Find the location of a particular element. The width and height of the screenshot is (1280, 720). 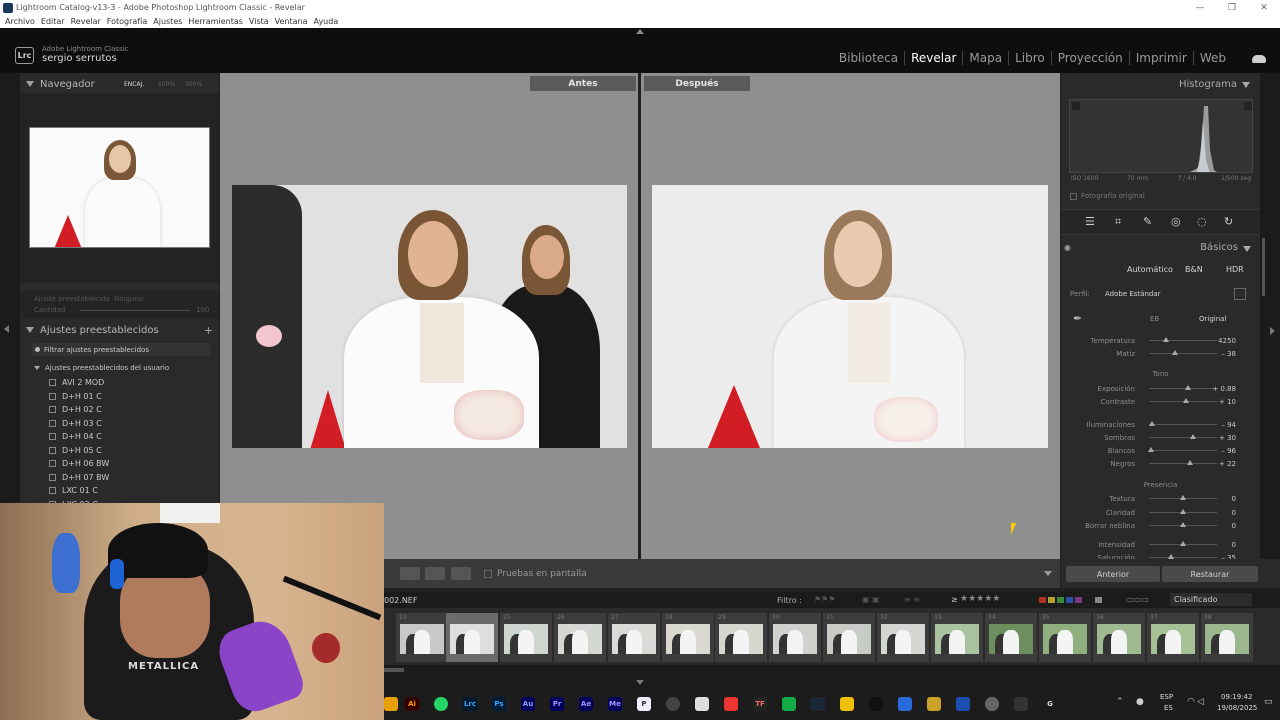

whatsapp-icon is located at coordinates (441, 704).